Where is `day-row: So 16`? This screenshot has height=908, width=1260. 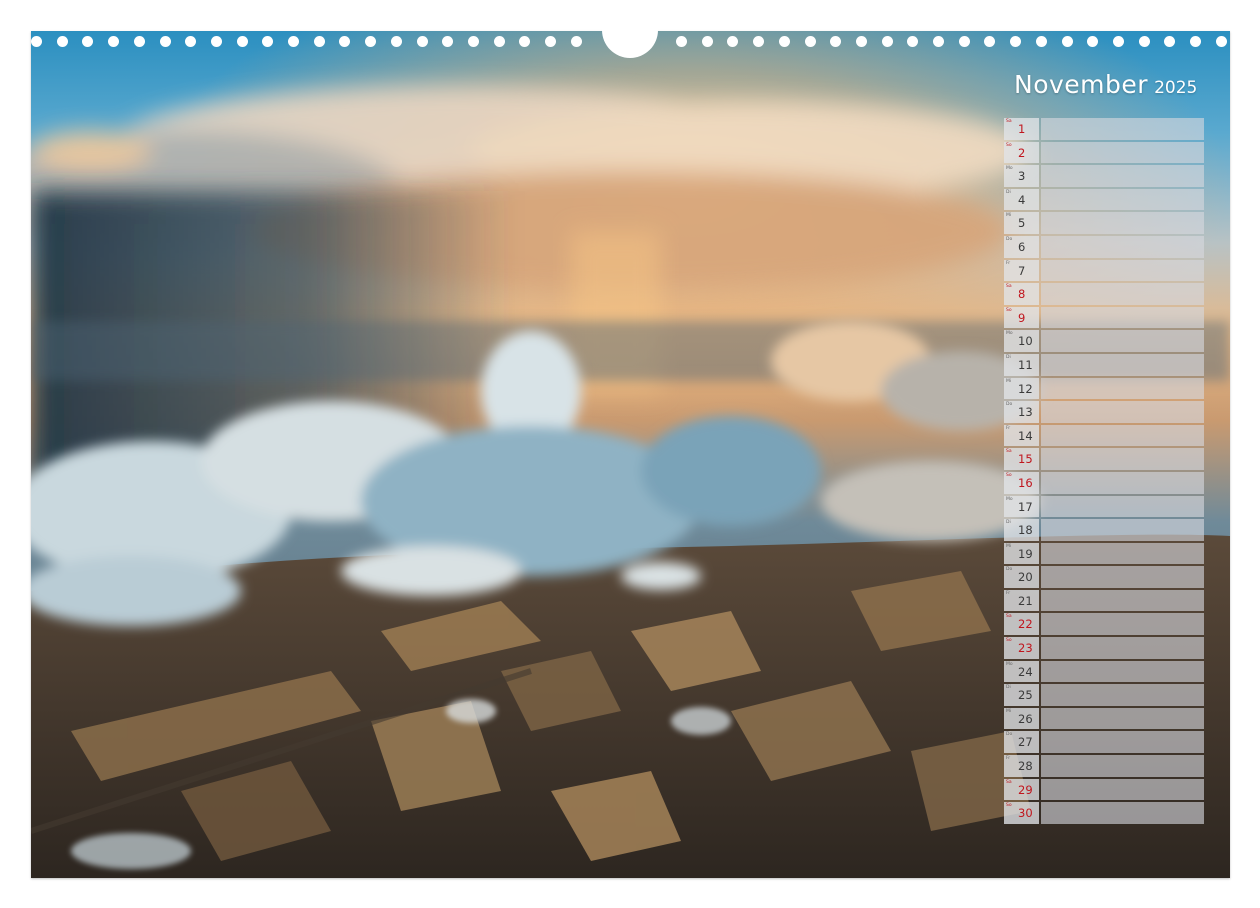 day-row: So 16 is located at coordinates (1104, 482).